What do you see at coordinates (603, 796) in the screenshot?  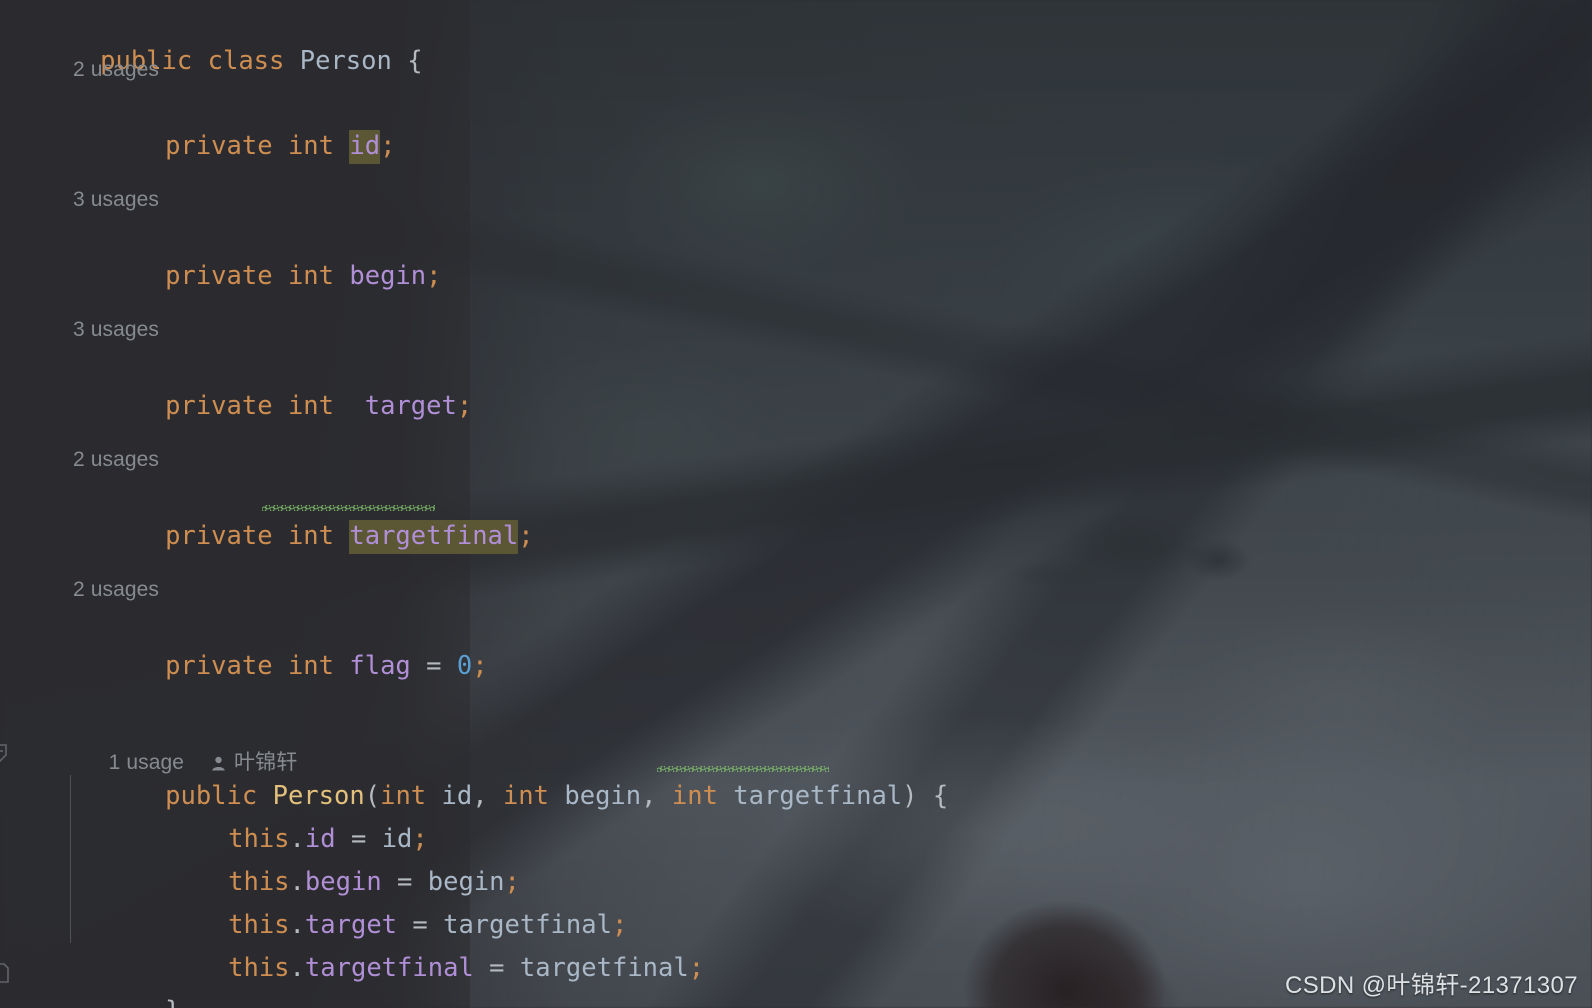 I see `token-param-begin: begin` at bounding box center [603, 796].